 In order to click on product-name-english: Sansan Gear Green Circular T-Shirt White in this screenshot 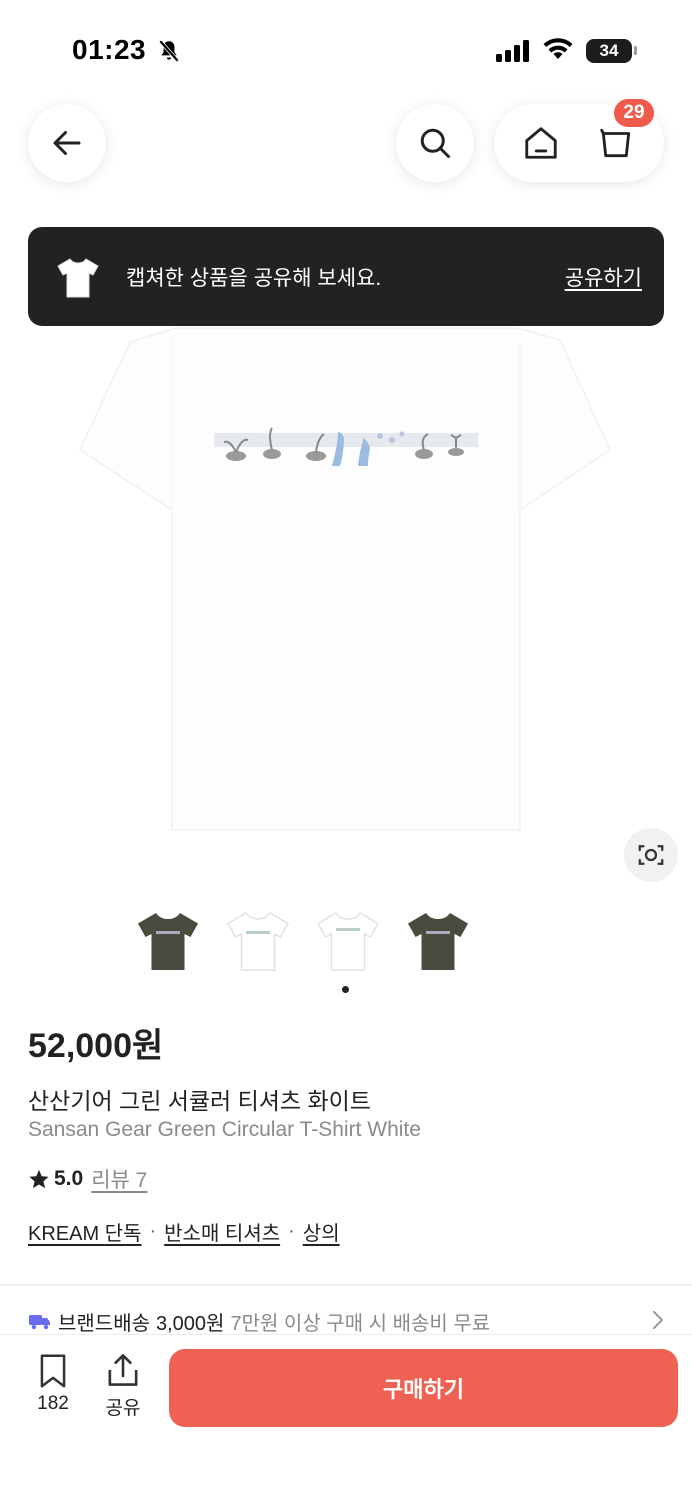, I will do `click(224, 1129)`.